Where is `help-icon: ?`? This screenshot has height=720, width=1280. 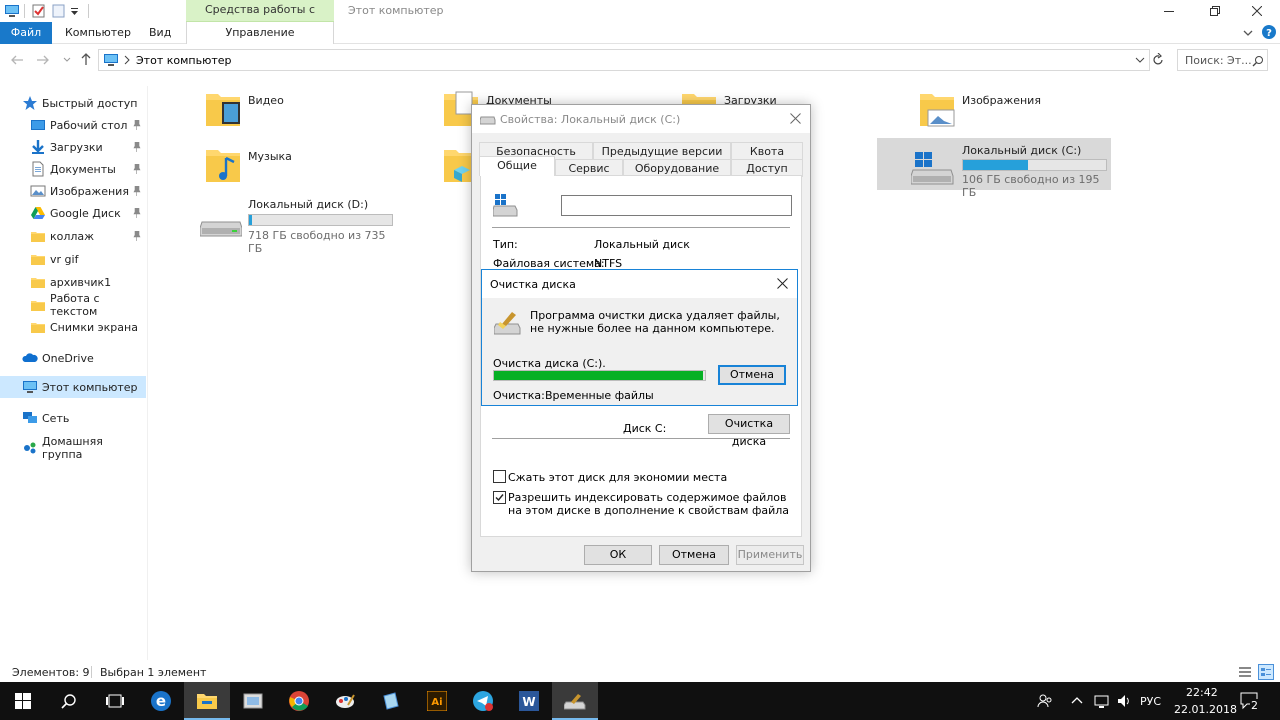 help-icon: ? is located at coordinates (1269, 32).